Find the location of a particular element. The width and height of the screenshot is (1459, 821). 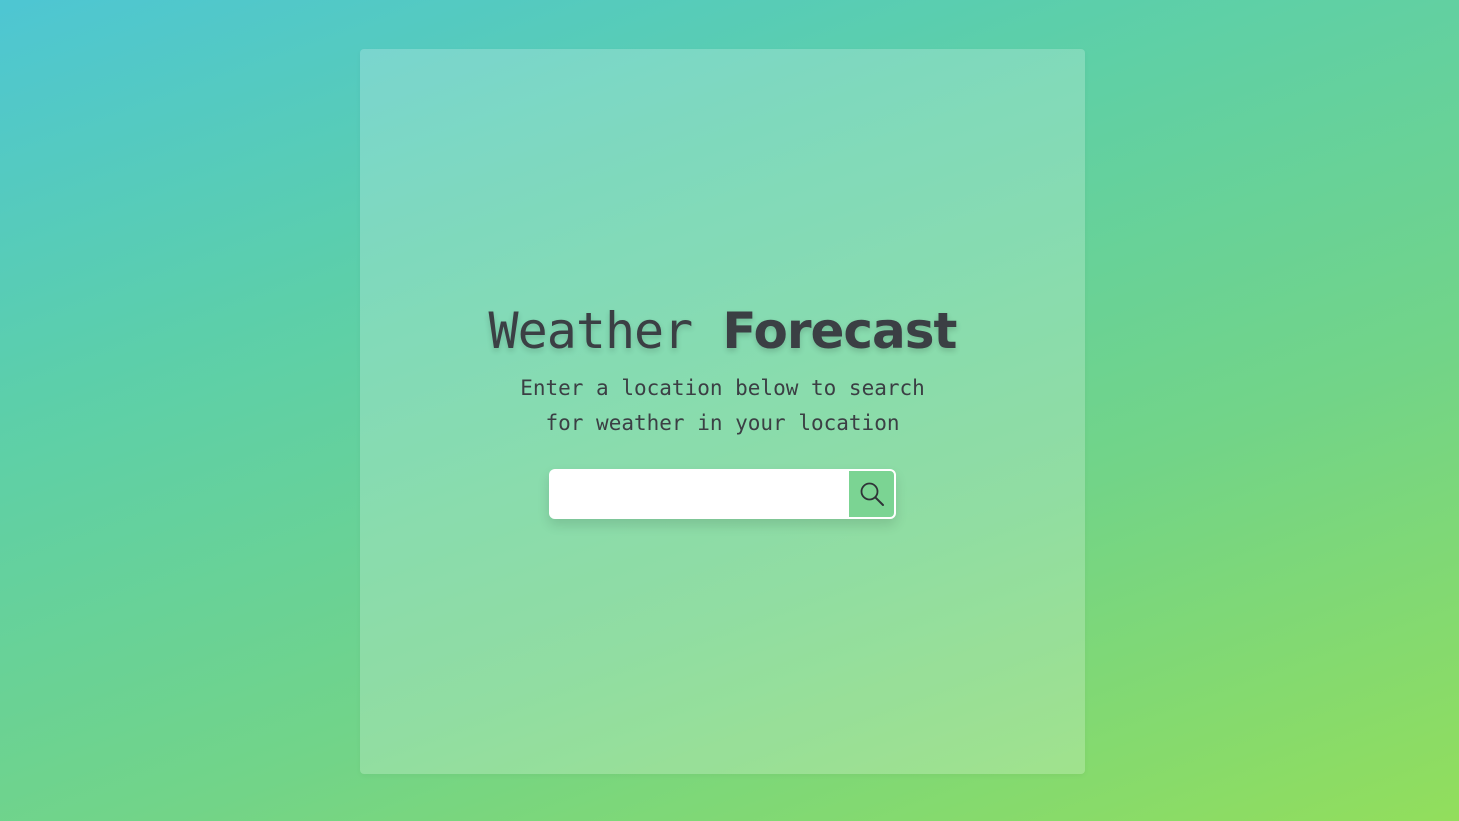

location-search-input is located at coordinates (698, 494).